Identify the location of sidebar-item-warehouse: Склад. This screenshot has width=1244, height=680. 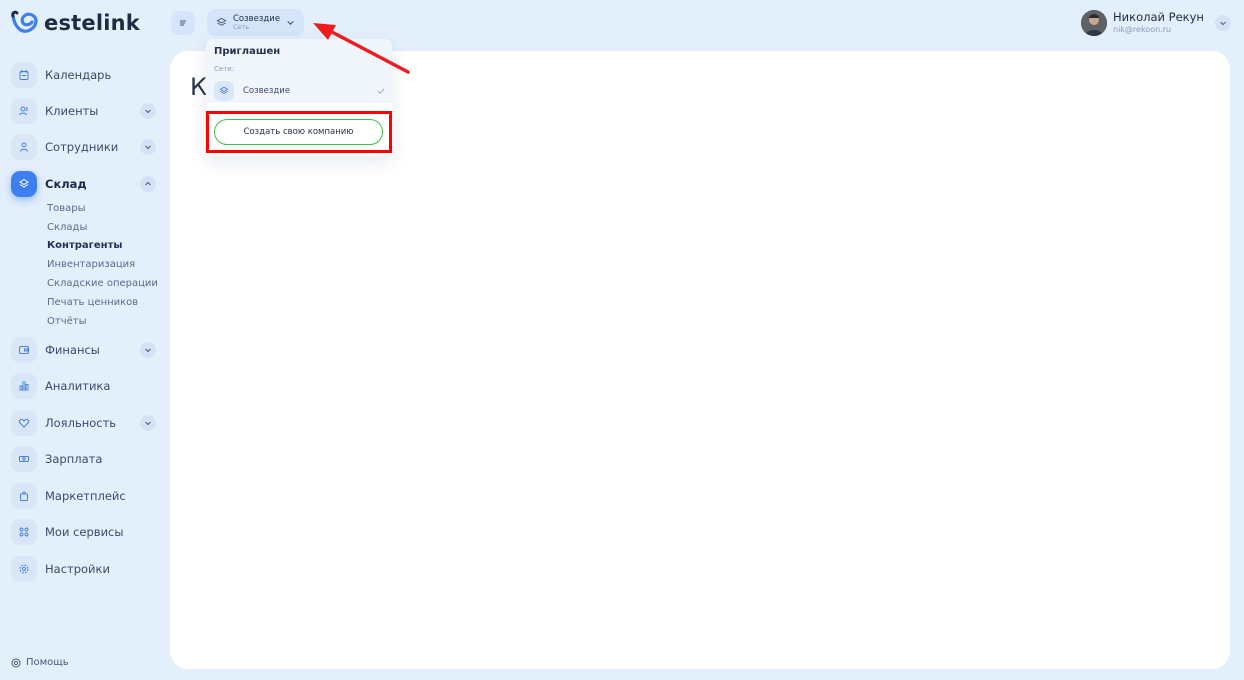
(83, 184).